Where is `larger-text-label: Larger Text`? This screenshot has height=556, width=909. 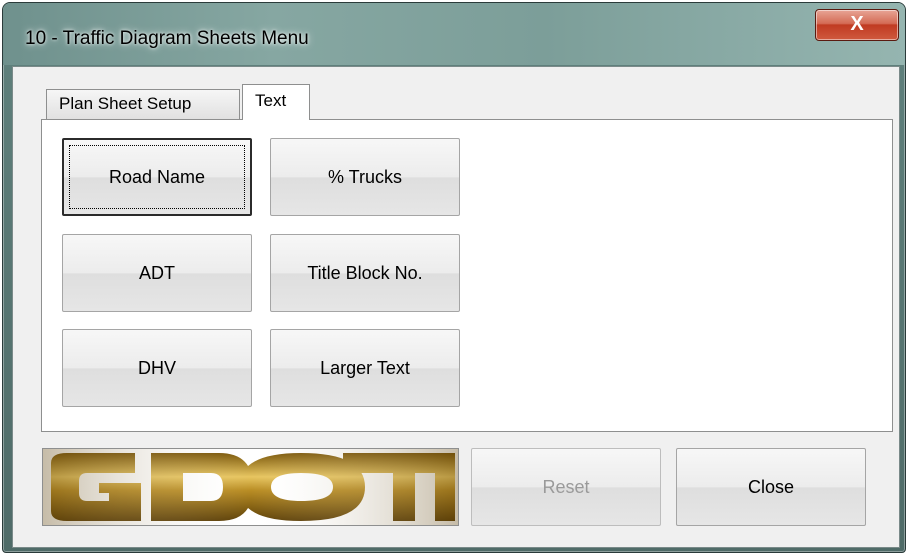
larger-text-label: Larger Text is located at coordinates (365, 367).